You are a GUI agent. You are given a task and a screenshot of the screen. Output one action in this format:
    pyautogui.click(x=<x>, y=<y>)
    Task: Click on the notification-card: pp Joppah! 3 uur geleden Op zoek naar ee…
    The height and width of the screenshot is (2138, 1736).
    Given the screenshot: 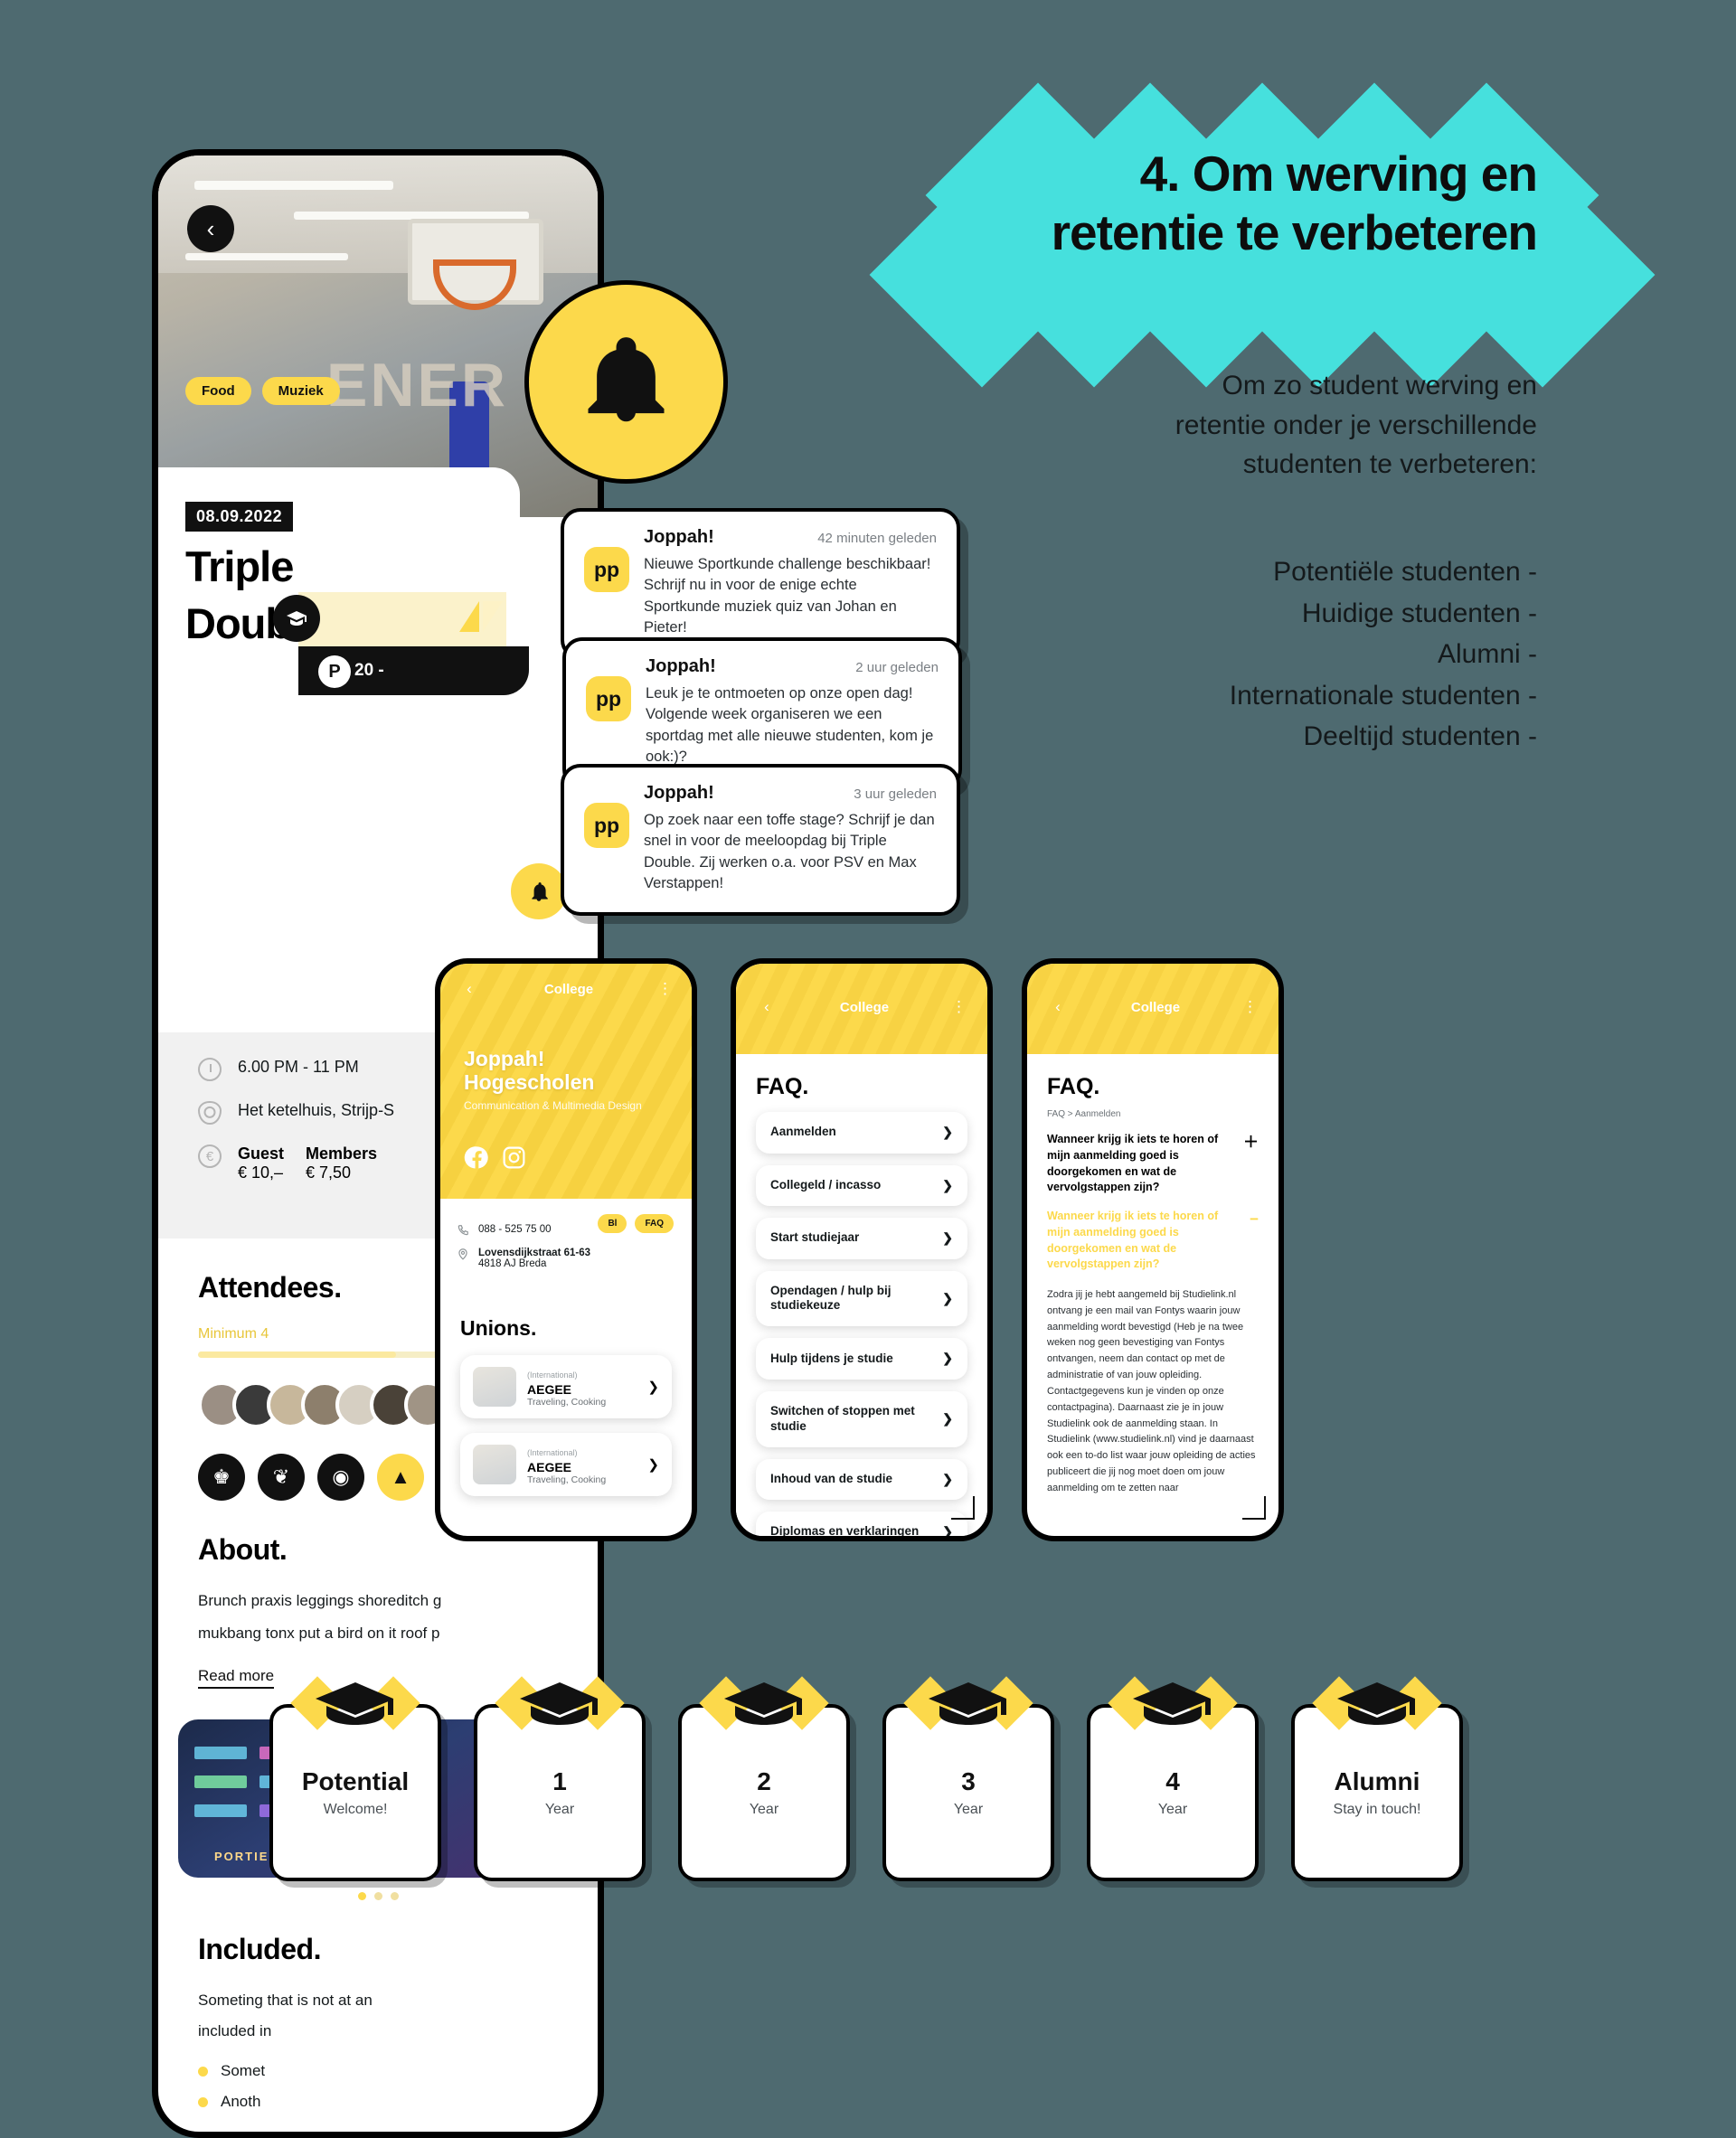 What is the action you would take?
    pyautogui.click(x=761, y=840)
    